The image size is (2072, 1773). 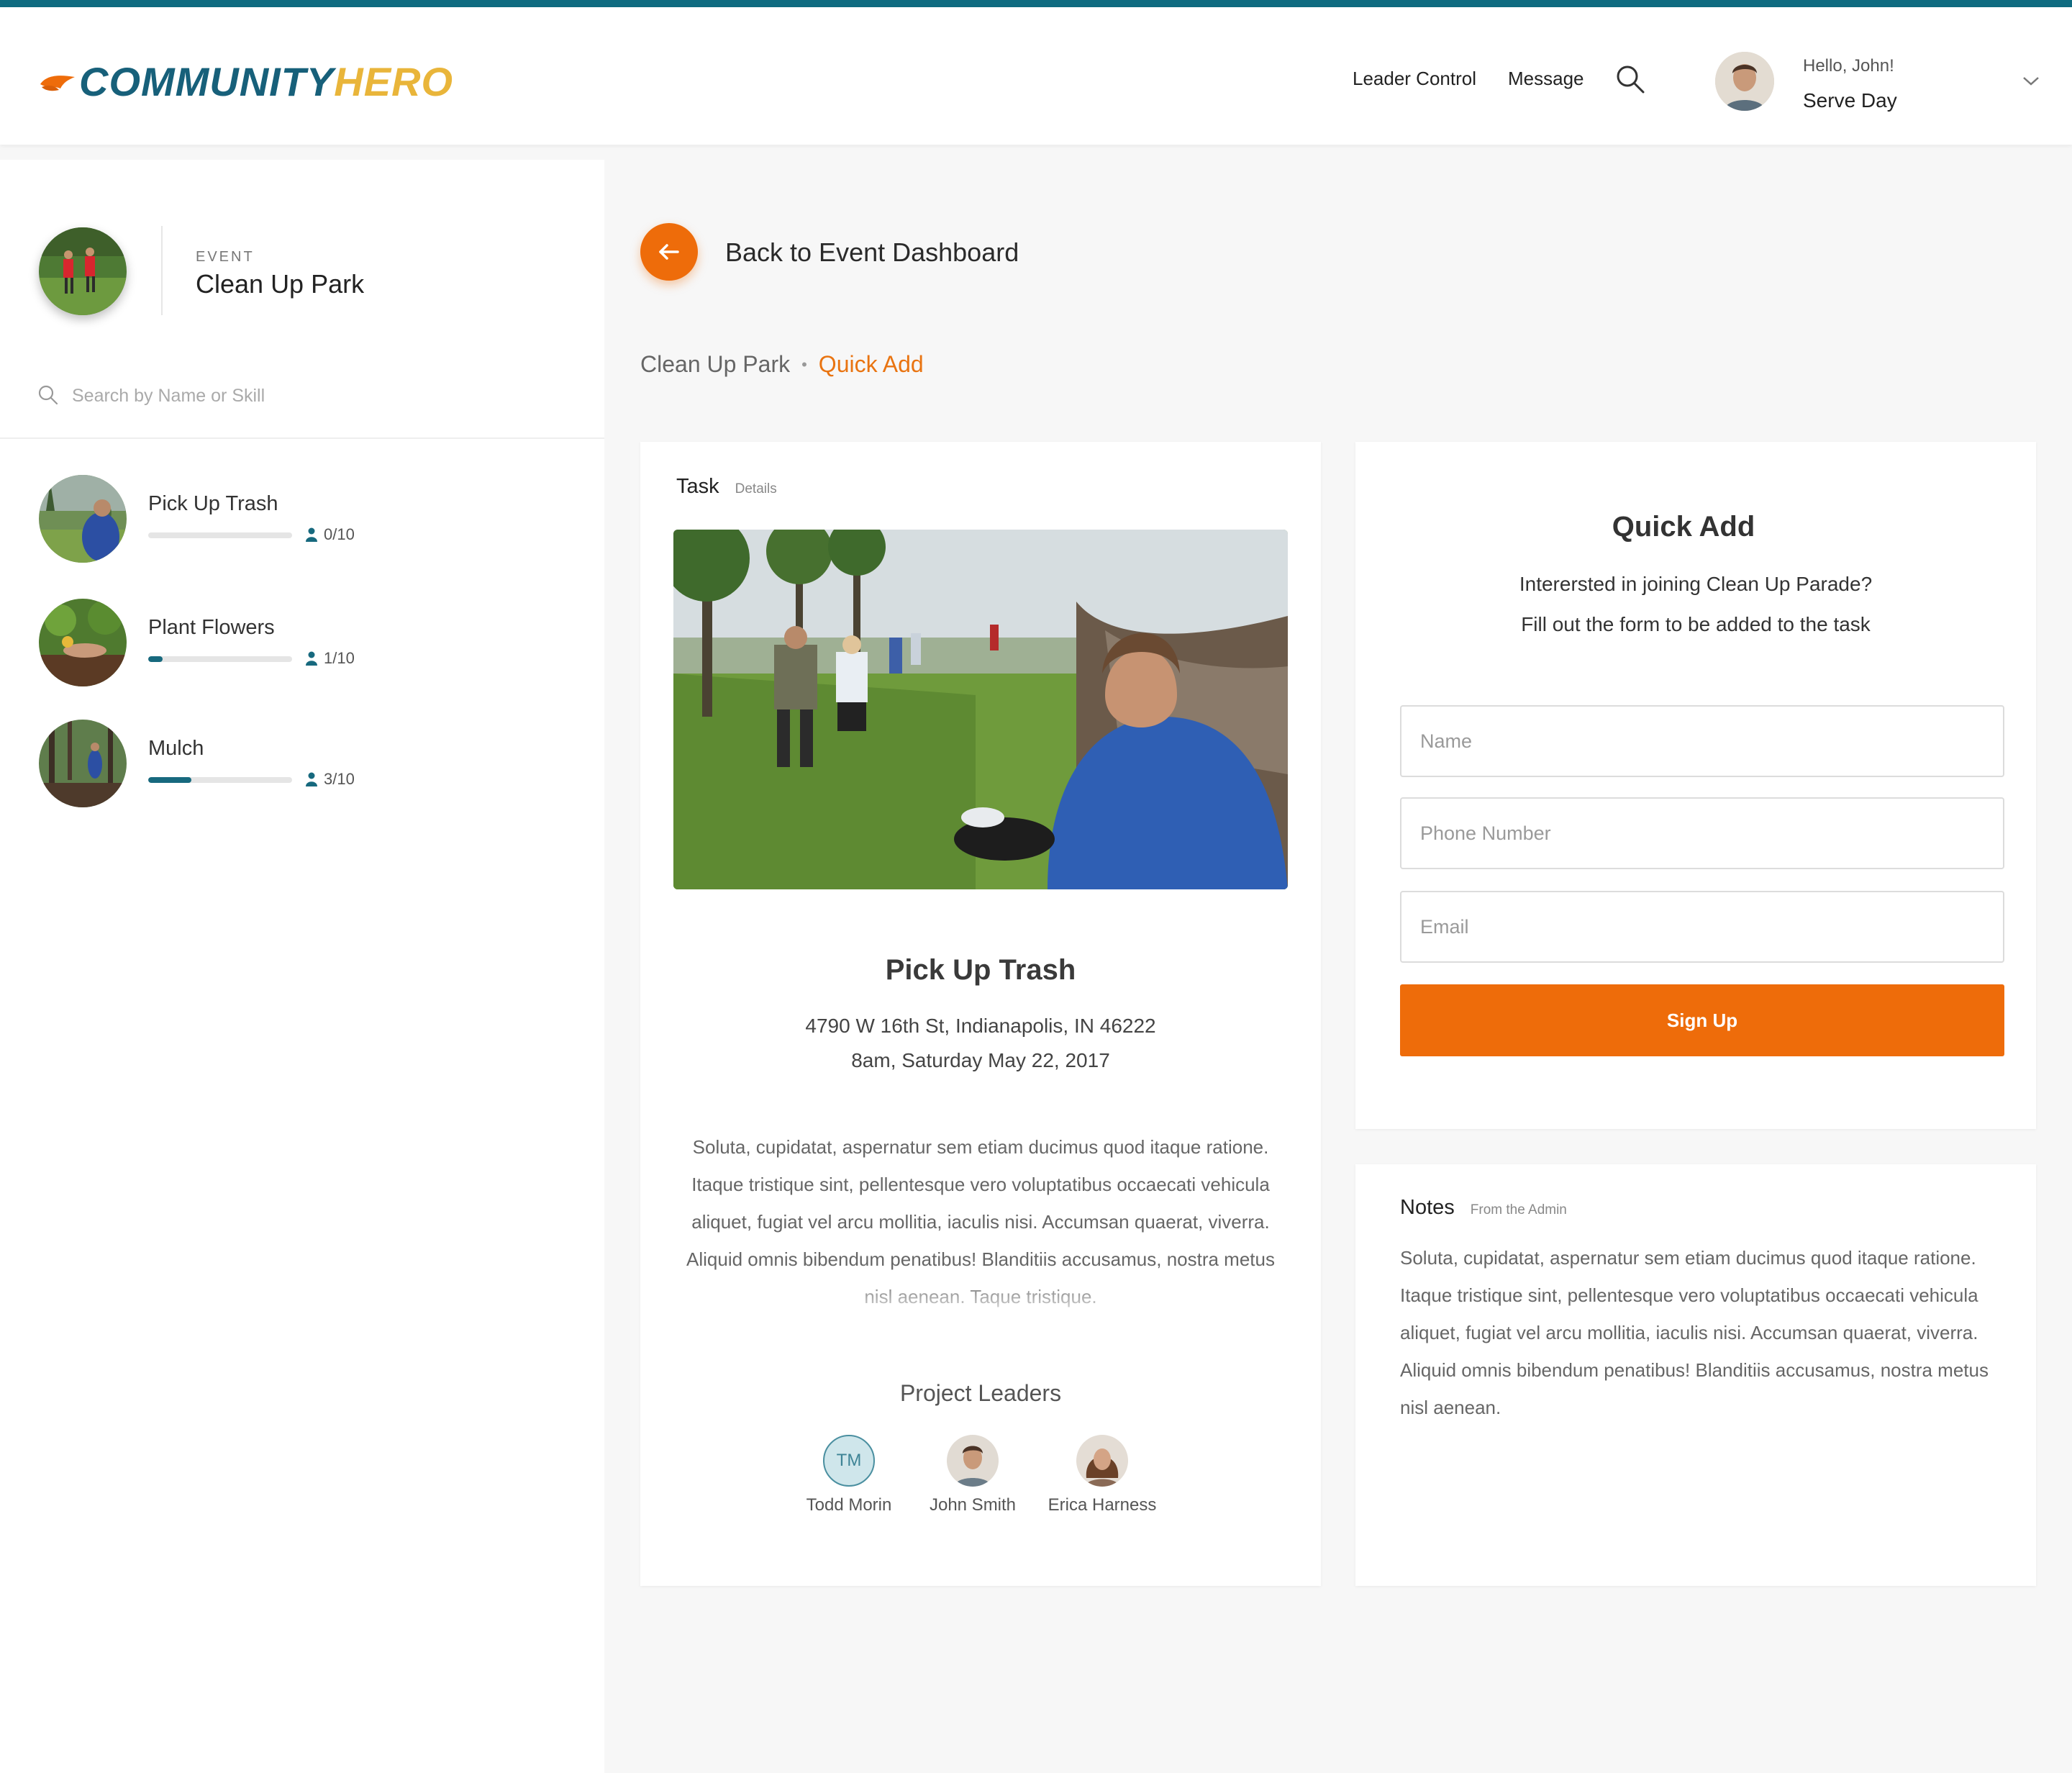 I want to click on event-thumbnail, so click(x=83, y=271).